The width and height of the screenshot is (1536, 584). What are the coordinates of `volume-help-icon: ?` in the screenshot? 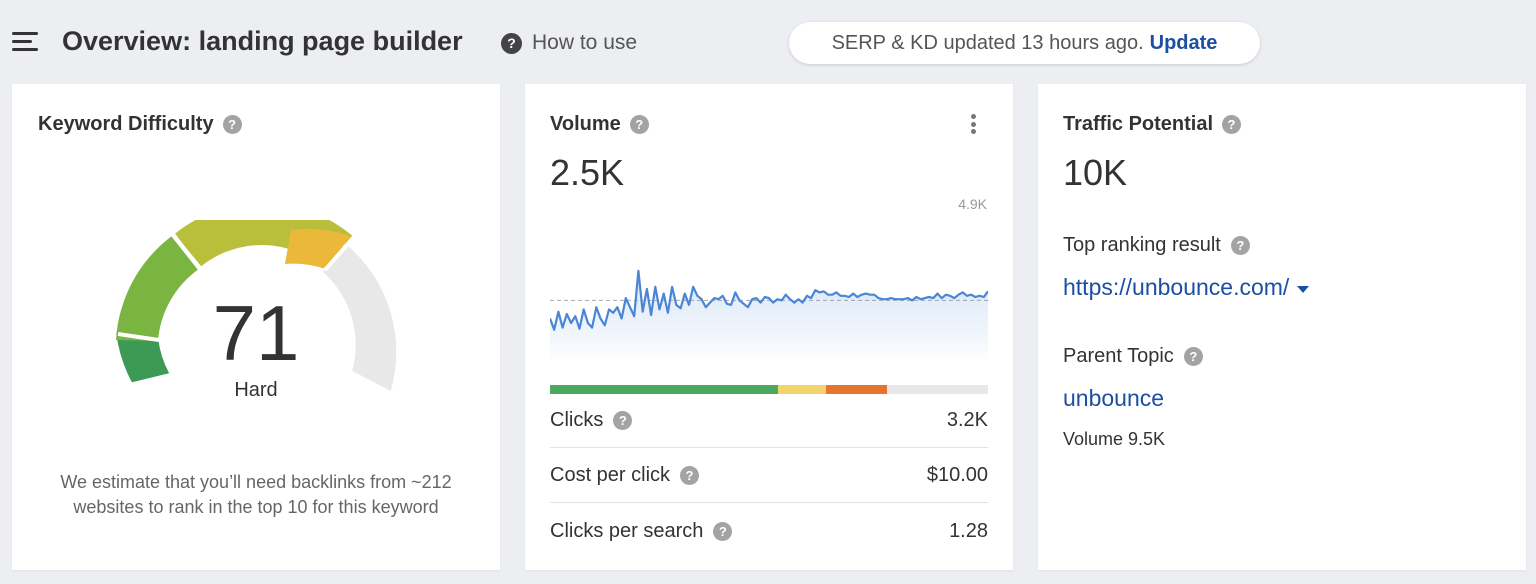 It's located at (639, 124).